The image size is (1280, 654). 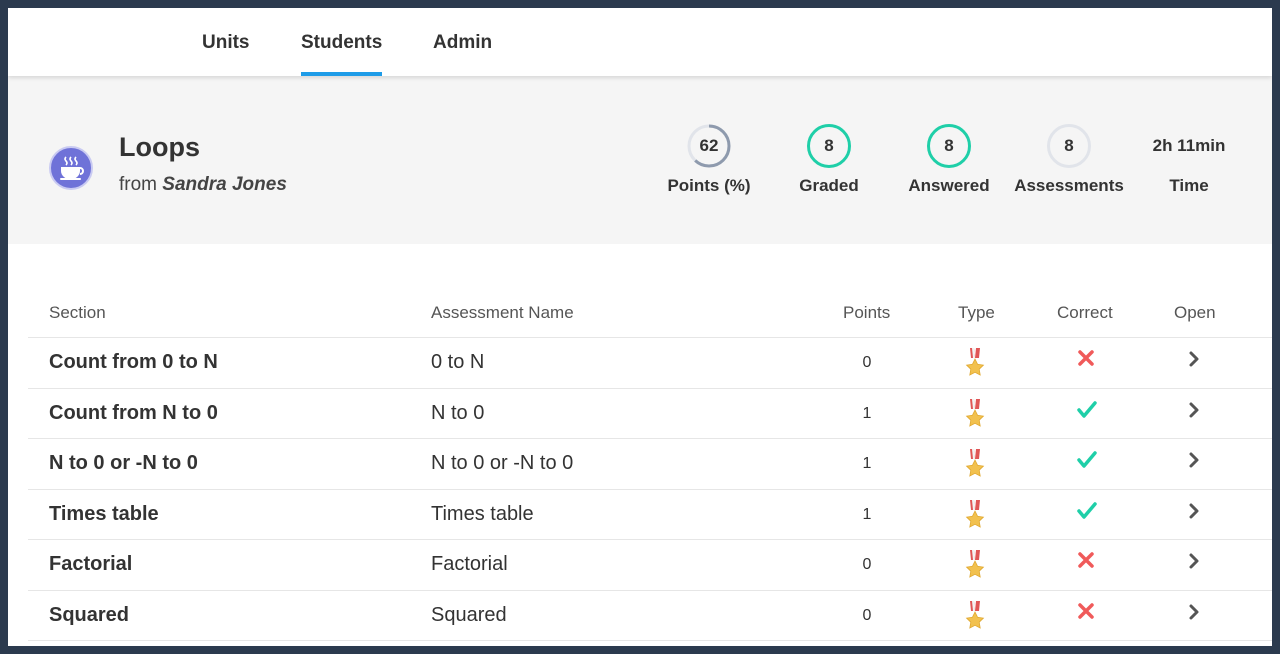 What do you see at coordinates (77, 313) in the screenshot?
I see `header-section: Section` at bounding box center [77, 313].